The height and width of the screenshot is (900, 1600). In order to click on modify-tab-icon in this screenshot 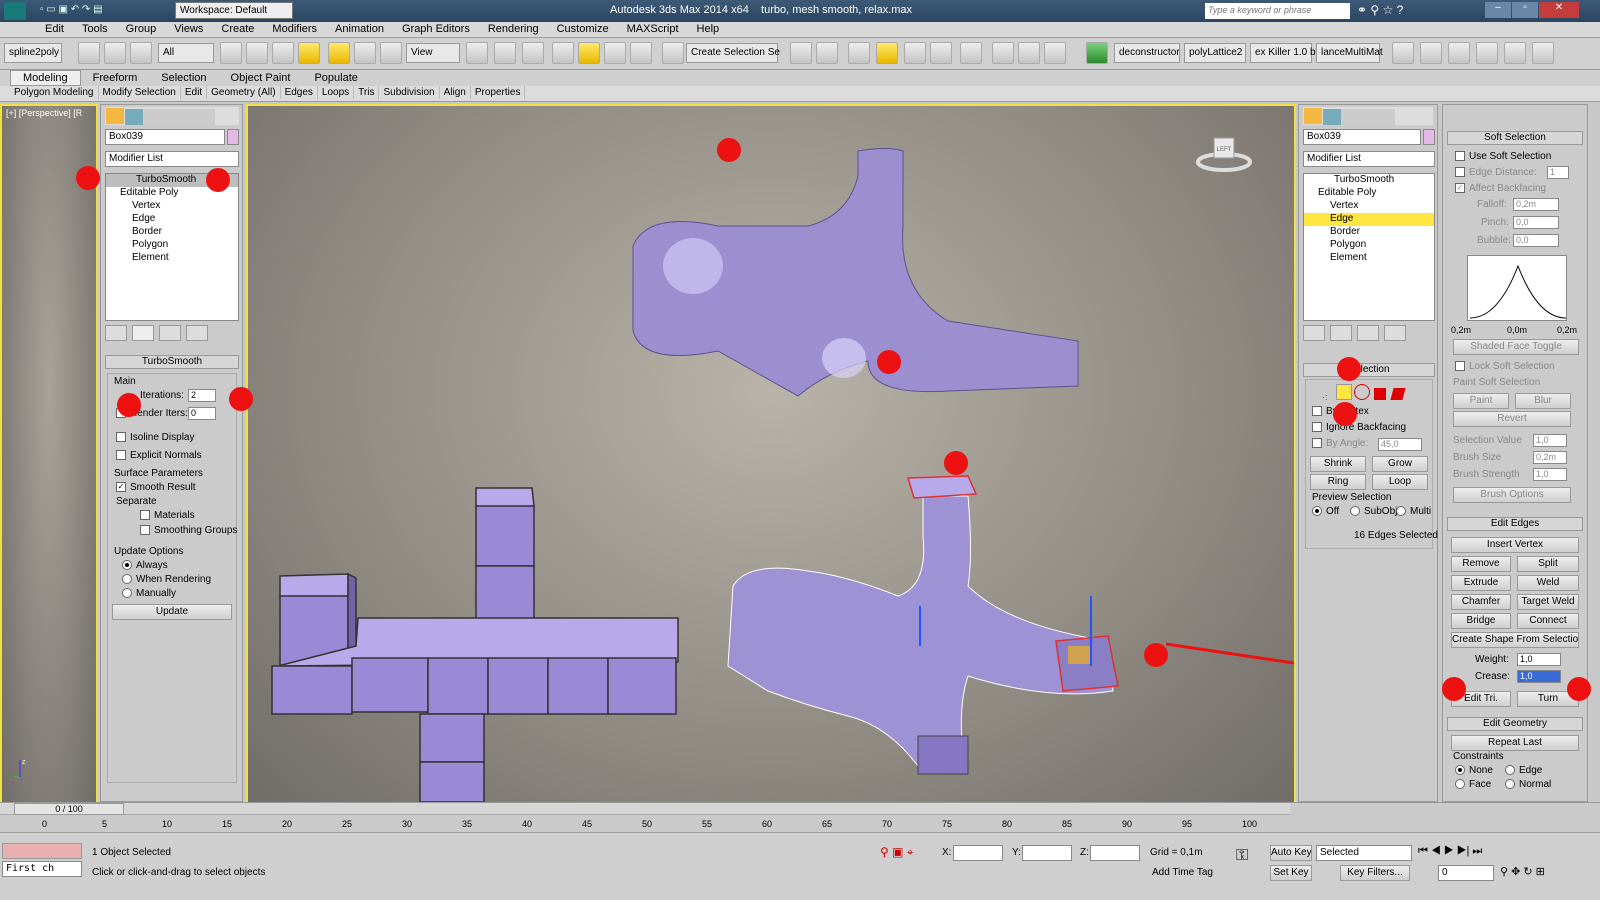, I will do `click(1332, 117)`.